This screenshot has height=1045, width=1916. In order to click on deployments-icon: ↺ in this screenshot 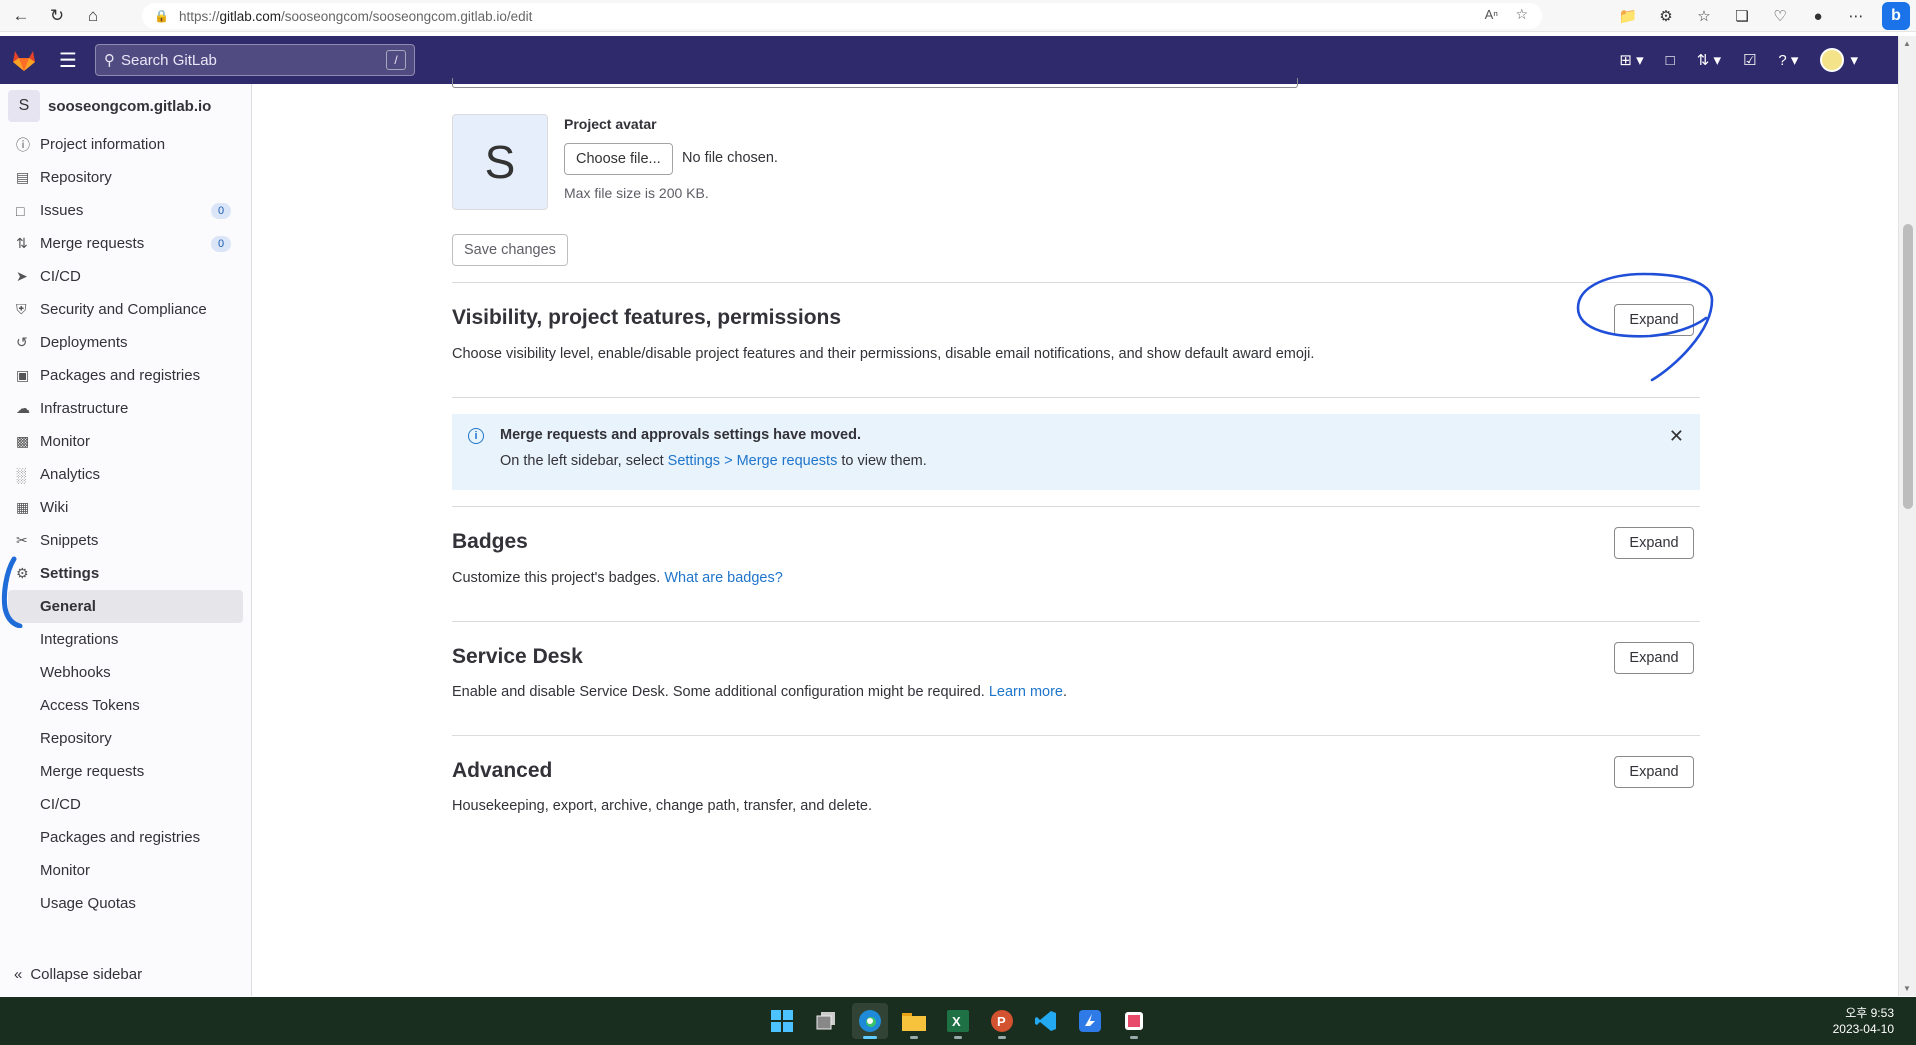, I will do `click(22, 342)`.